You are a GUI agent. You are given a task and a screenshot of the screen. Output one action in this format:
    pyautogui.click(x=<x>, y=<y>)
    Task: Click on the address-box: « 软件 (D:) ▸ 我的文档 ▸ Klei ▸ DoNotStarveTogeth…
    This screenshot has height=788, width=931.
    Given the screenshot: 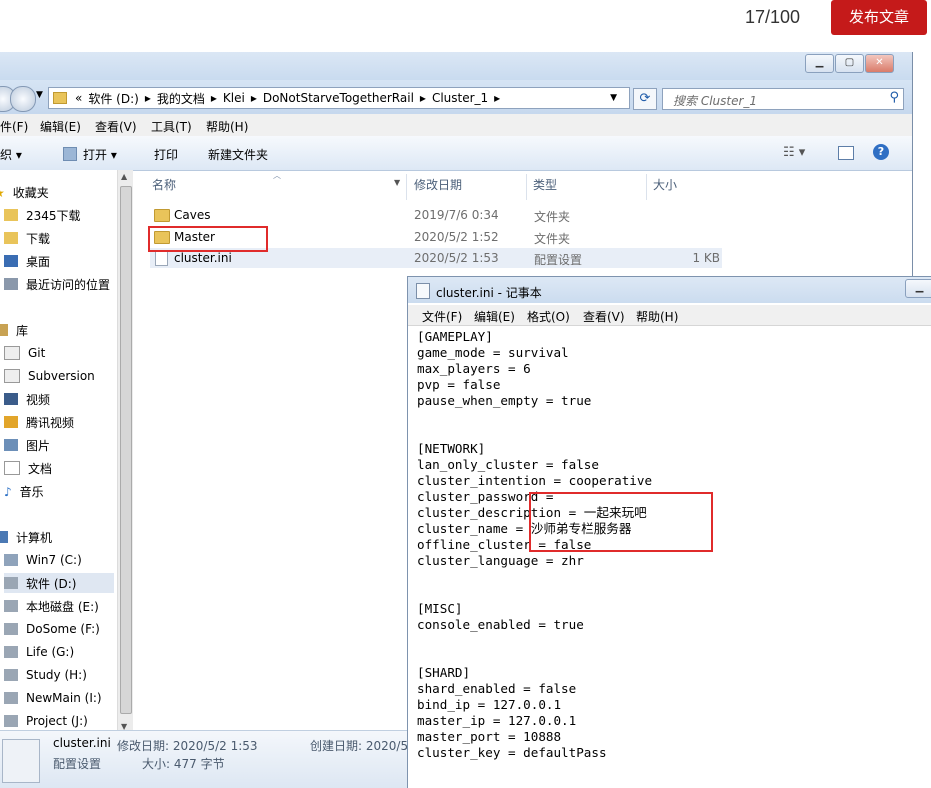 What is the action you would take?
    pyautogui.click(x=339, y=98)
    